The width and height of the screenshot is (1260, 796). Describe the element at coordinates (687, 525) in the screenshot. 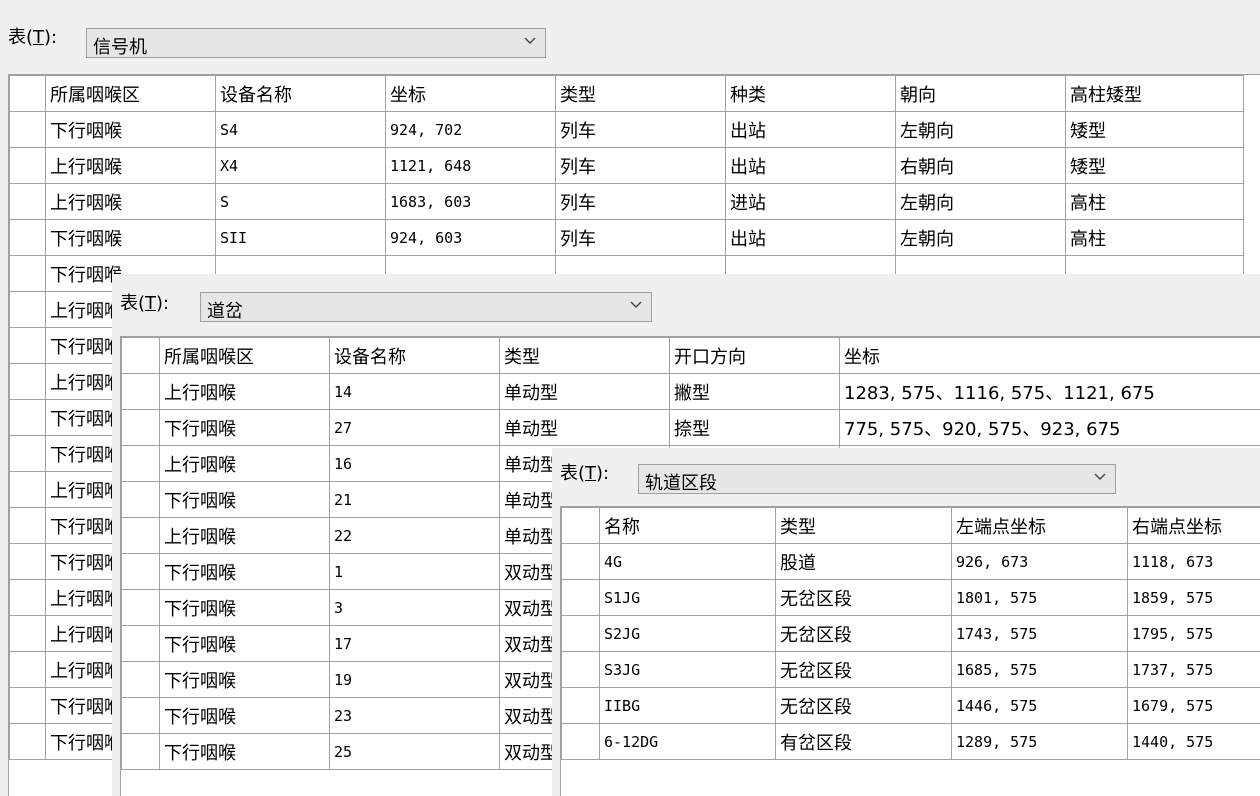

I see `column-header: 名称` at that location.